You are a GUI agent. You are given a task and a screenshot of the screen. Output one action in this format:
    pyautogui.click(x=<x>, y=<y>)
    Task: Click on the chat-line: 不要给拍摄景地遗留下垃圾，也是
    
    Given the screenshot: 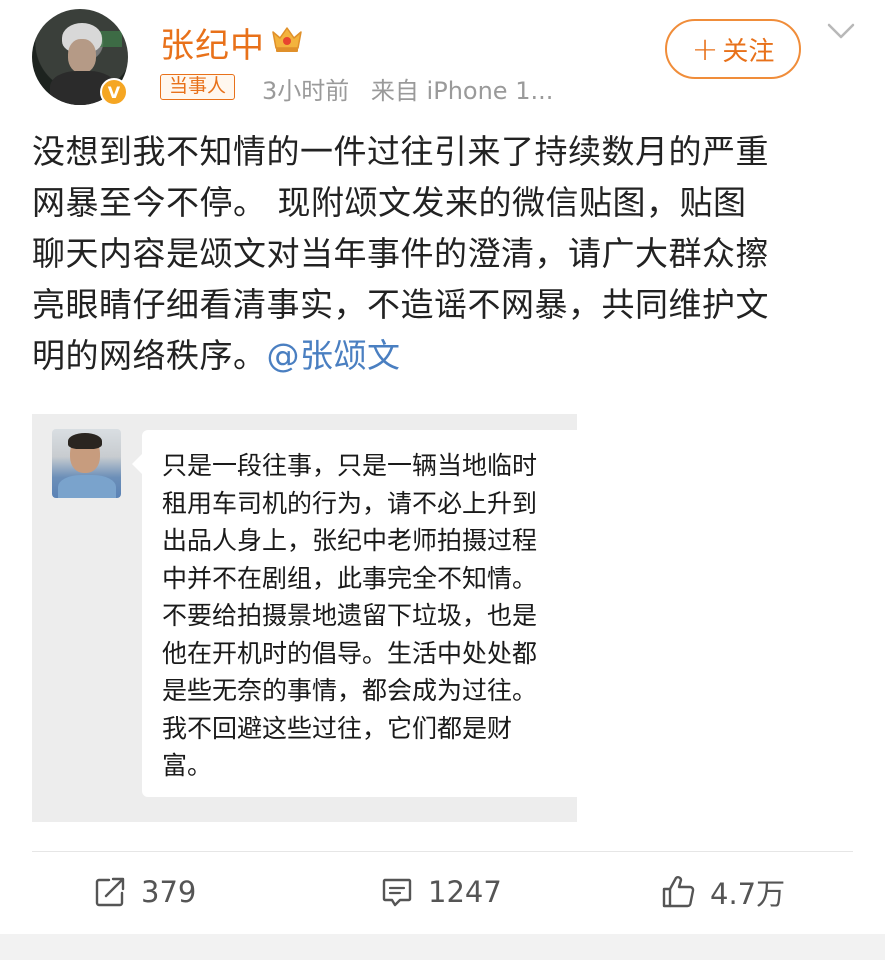 What is the action you would take?
    pyautogui.click(x=350, y=615)
    